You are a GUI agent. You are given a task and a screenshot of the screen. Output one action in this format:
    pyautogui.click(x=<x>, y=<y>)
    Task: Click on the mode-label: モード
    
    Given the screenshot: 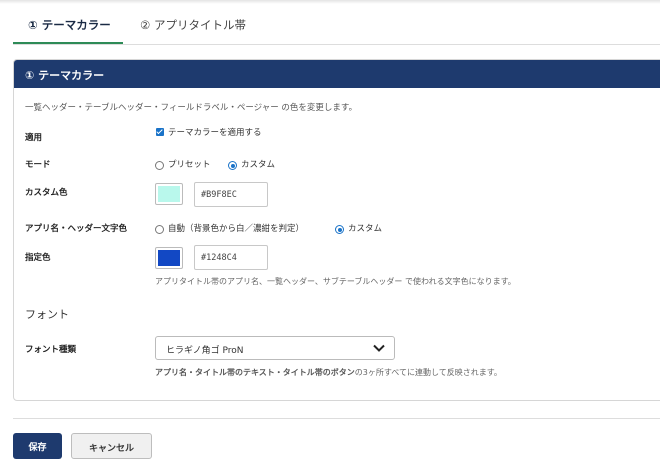 What is the action you would take?
    pyautogui.click(x=38, y=165)
    